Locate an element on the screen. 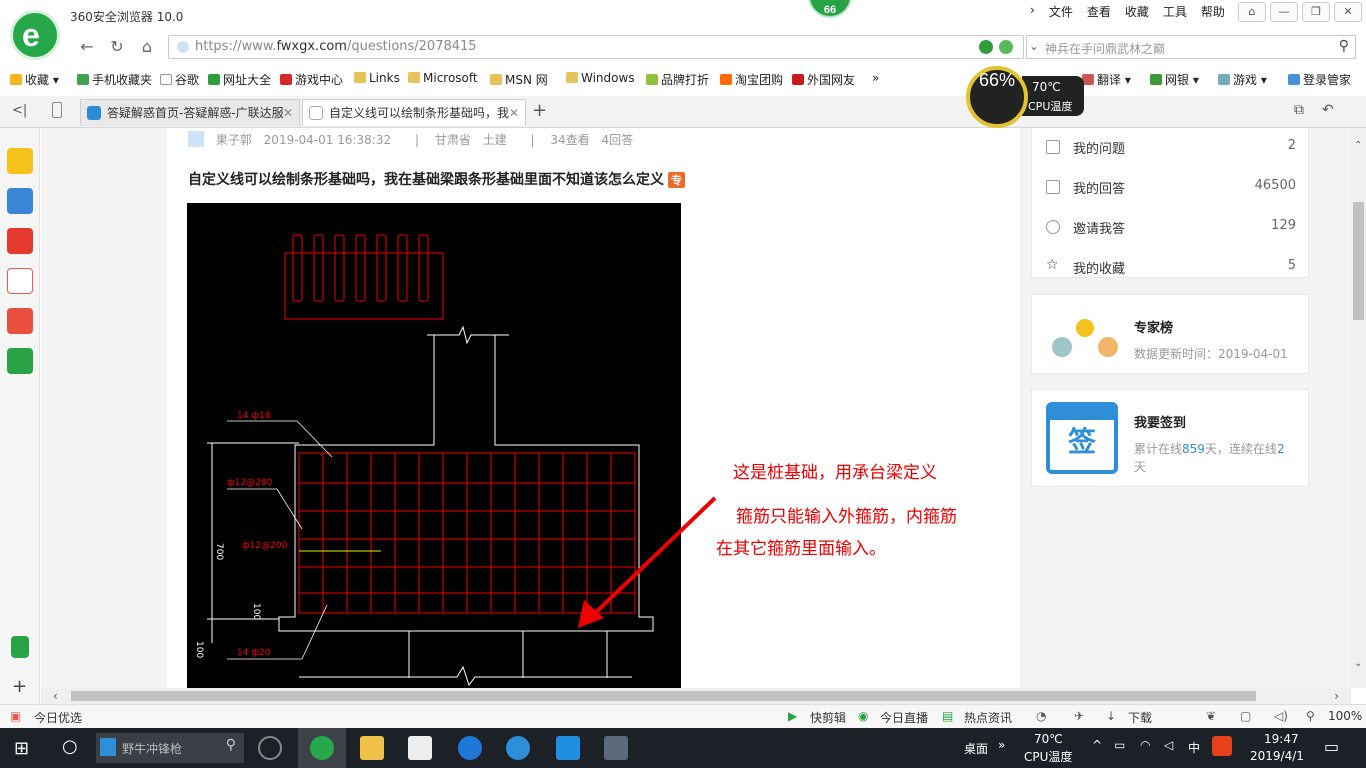 This screenshot has height=768, width=1366. minimize-button: — is located at coordinates (1284, 12).